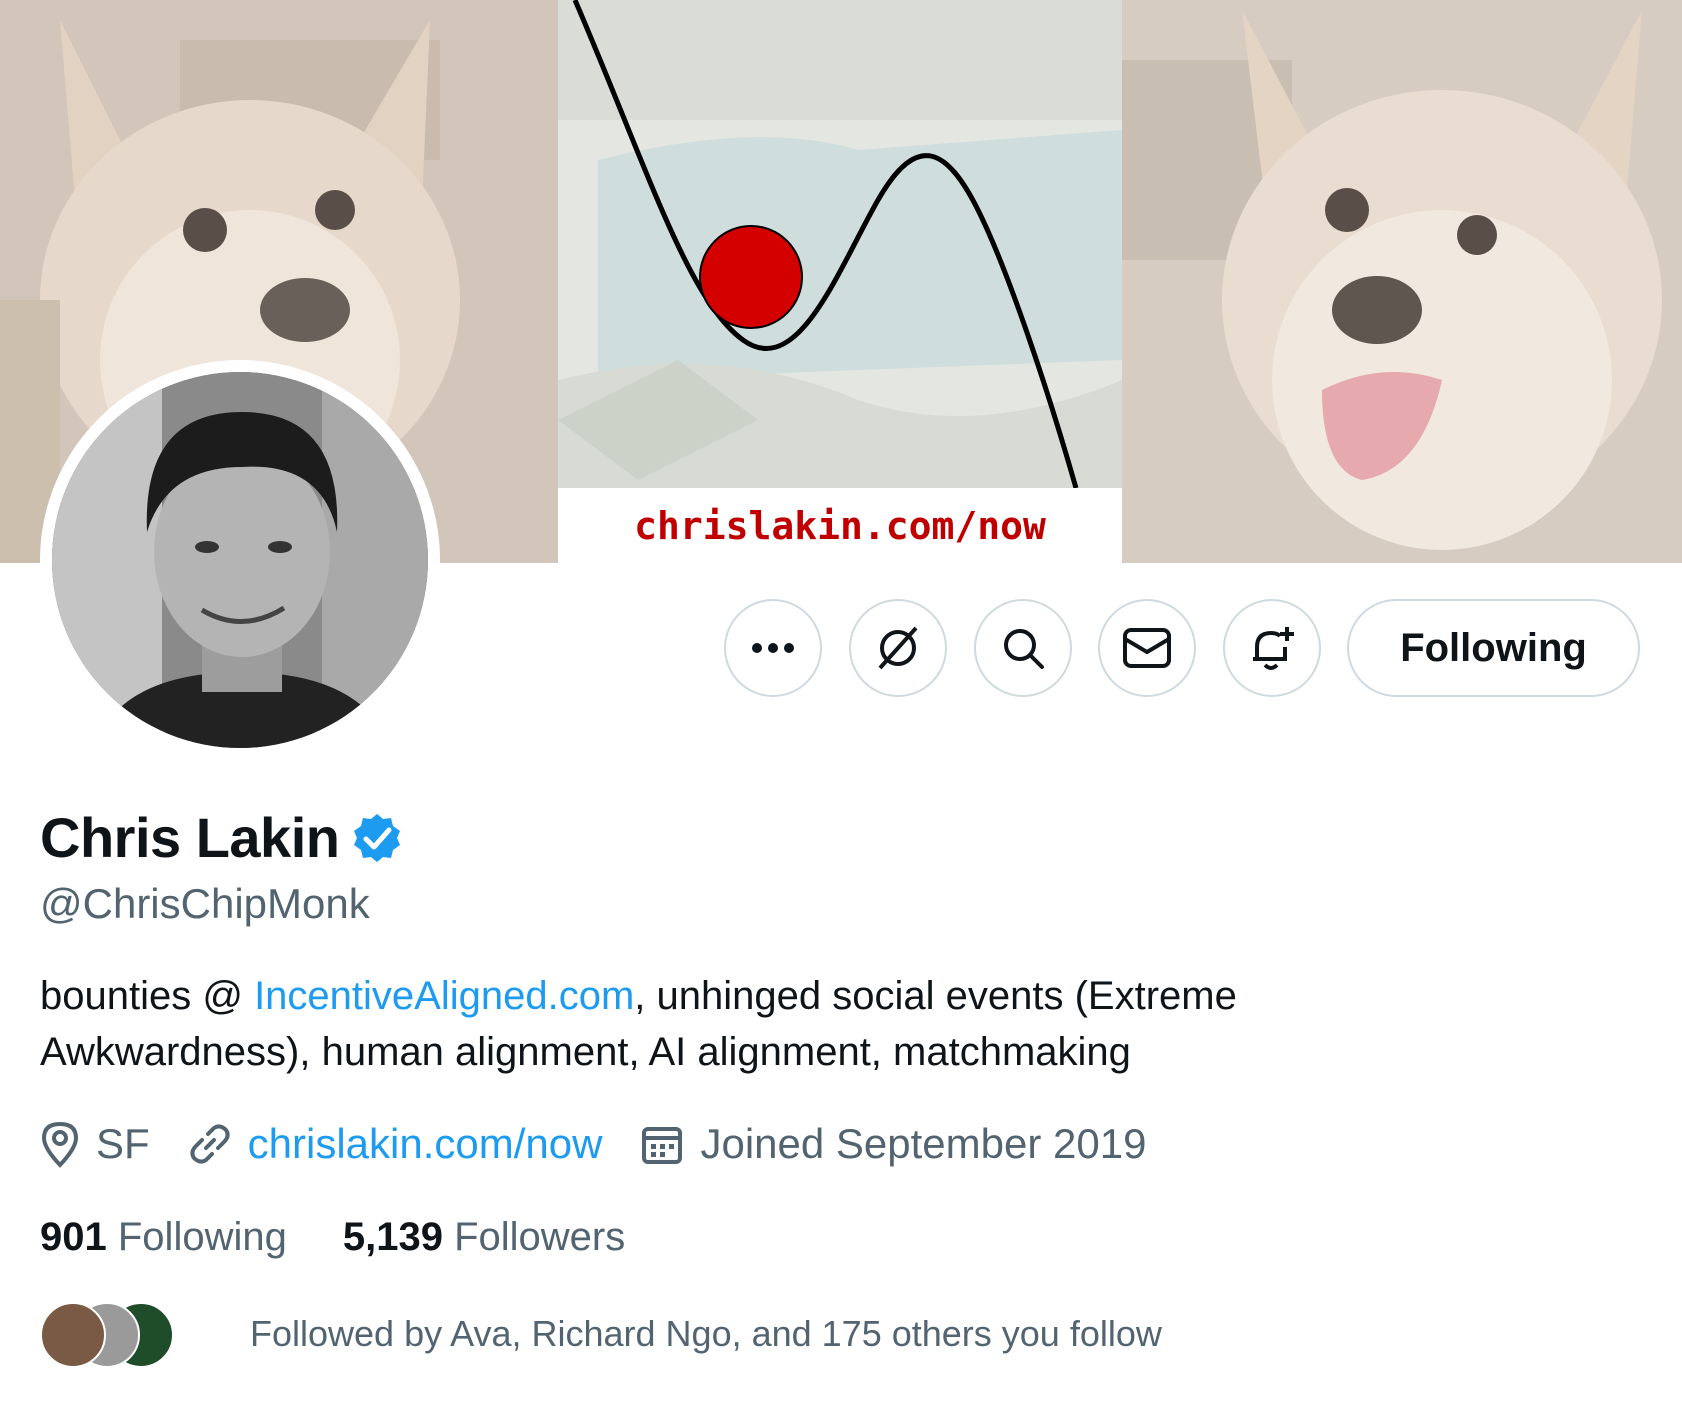 This screenshot has width=1682, height=1412. I want to click on grok-icon, so click(898, 648).